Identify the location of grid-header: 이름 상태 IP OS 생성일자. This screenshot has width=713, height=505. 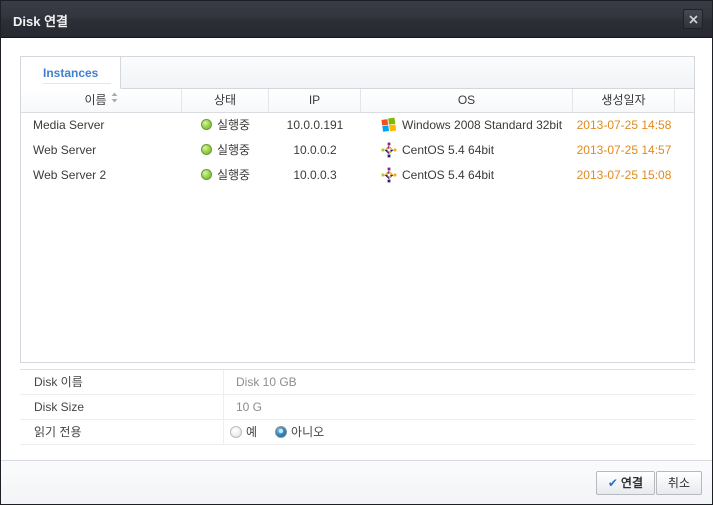
(357, 101).